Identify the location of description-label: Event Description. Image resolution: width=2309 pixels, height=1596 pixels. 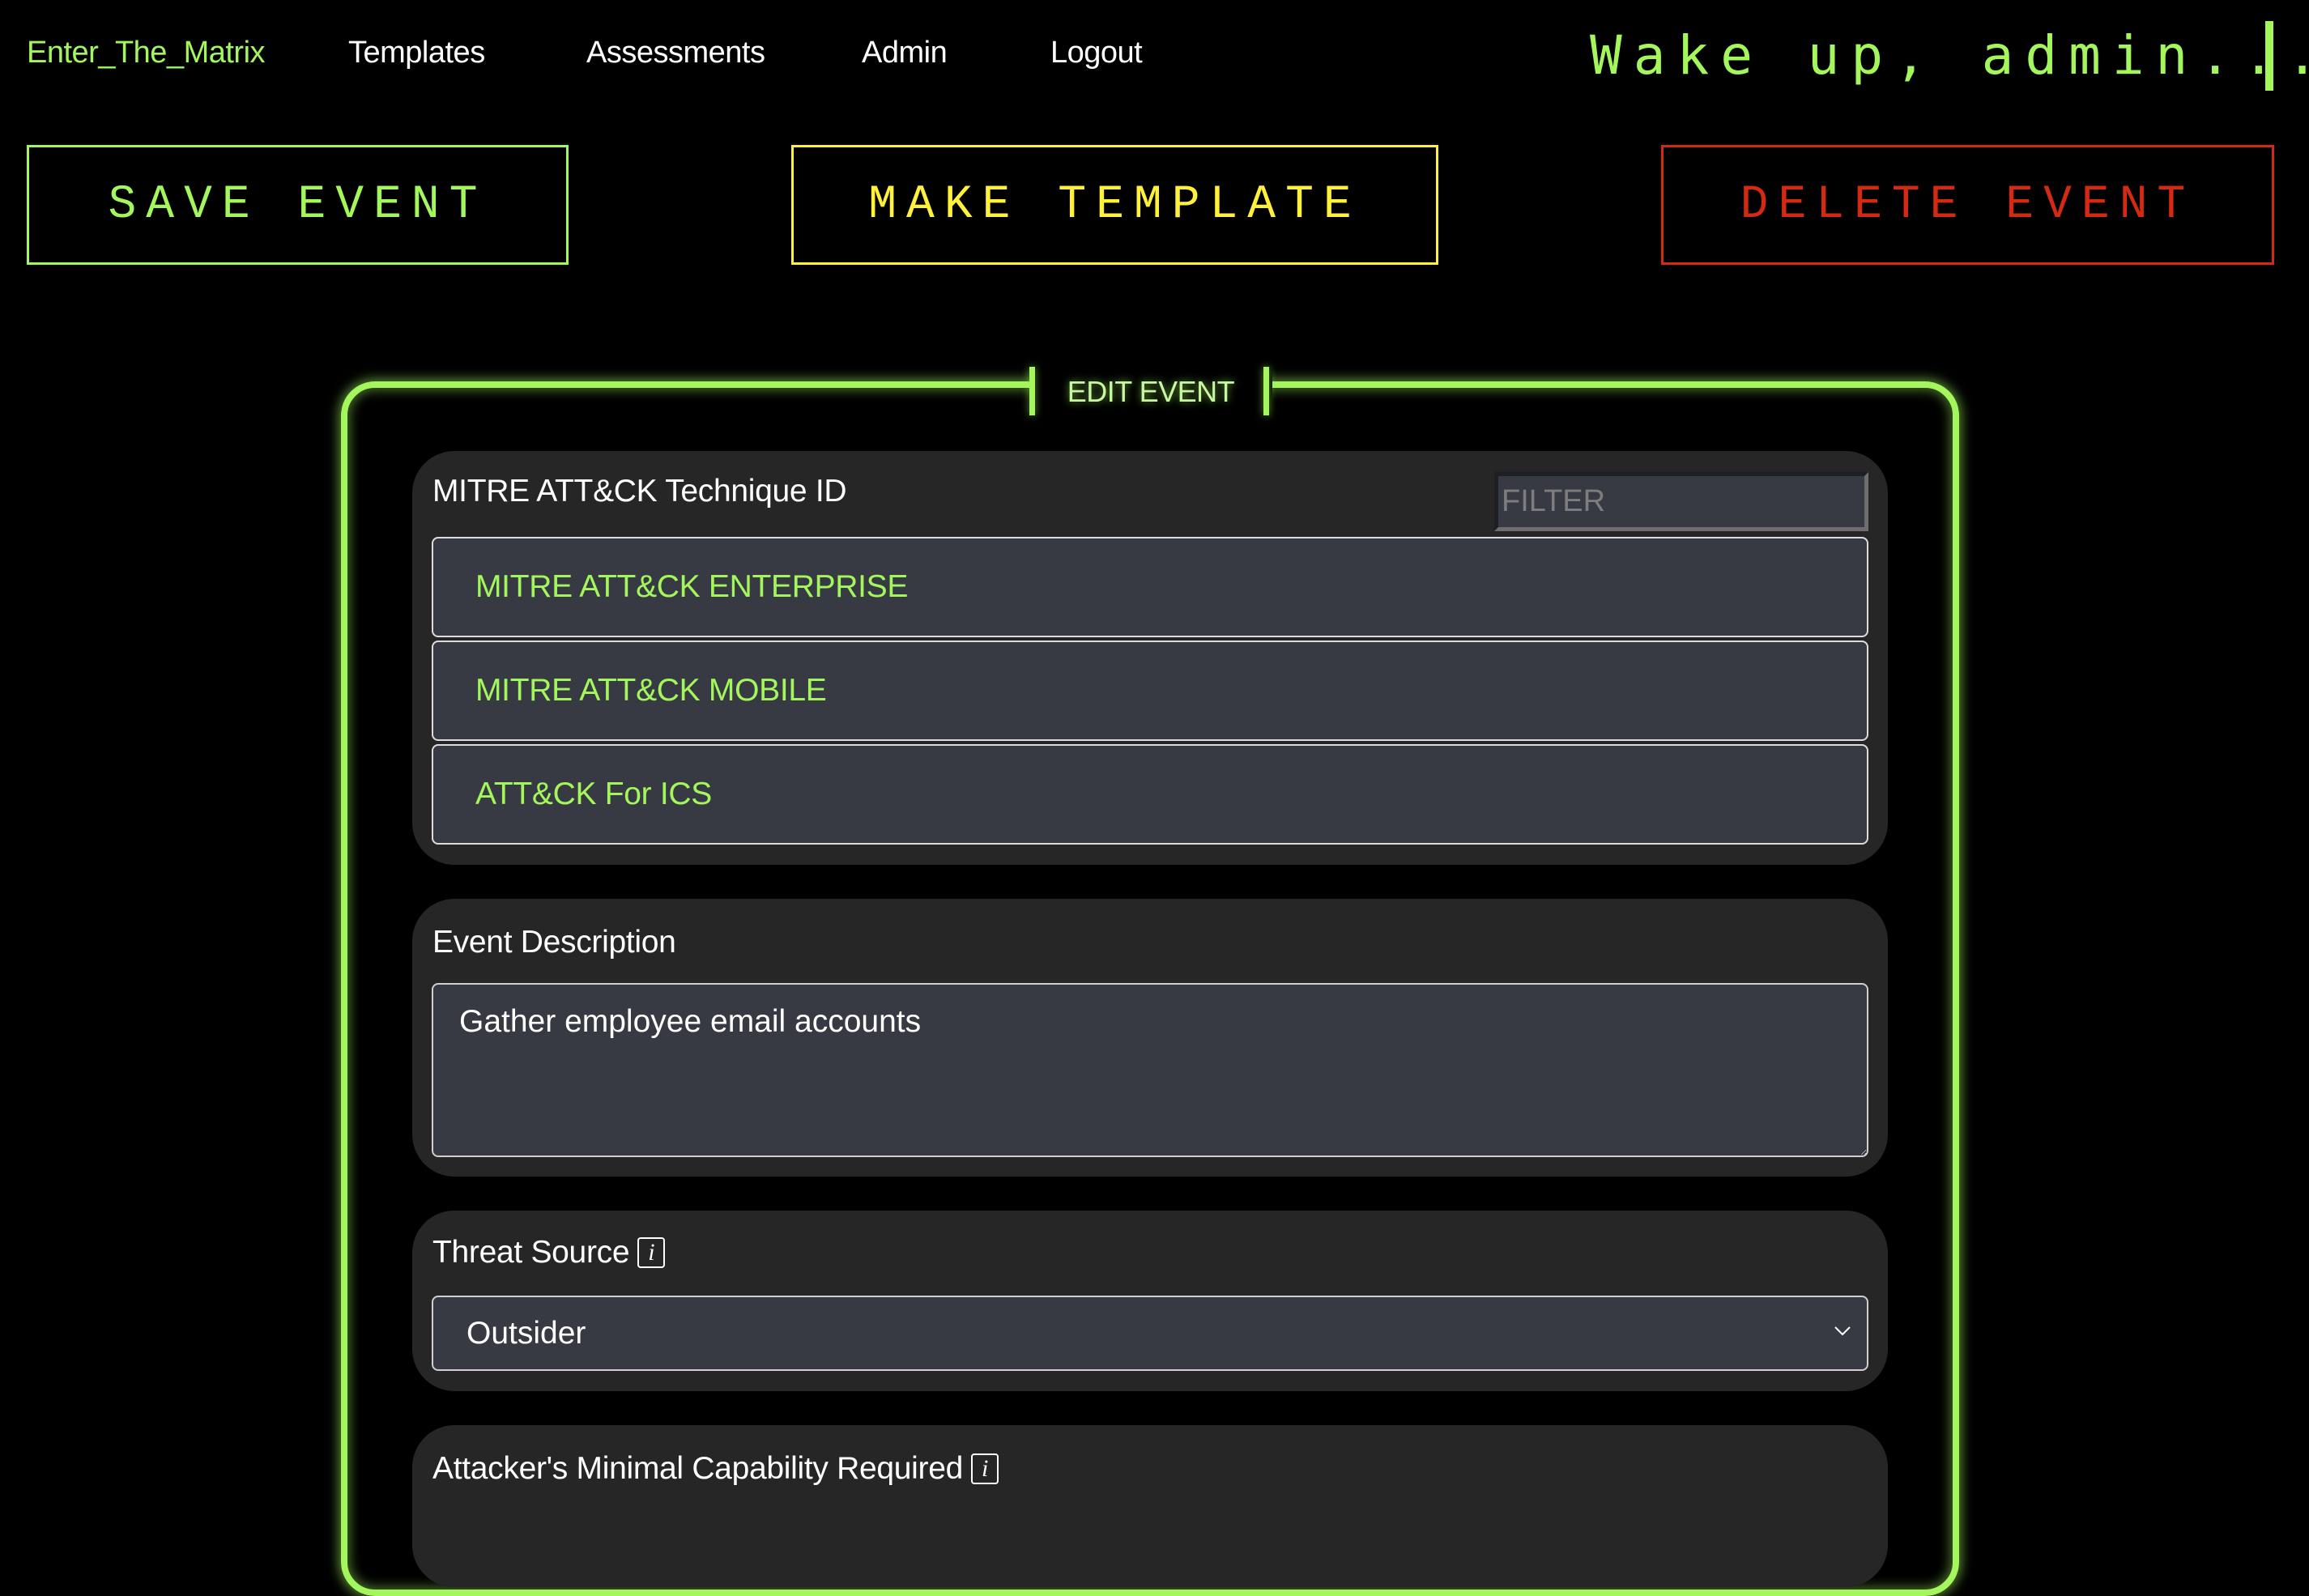
(554, 942).